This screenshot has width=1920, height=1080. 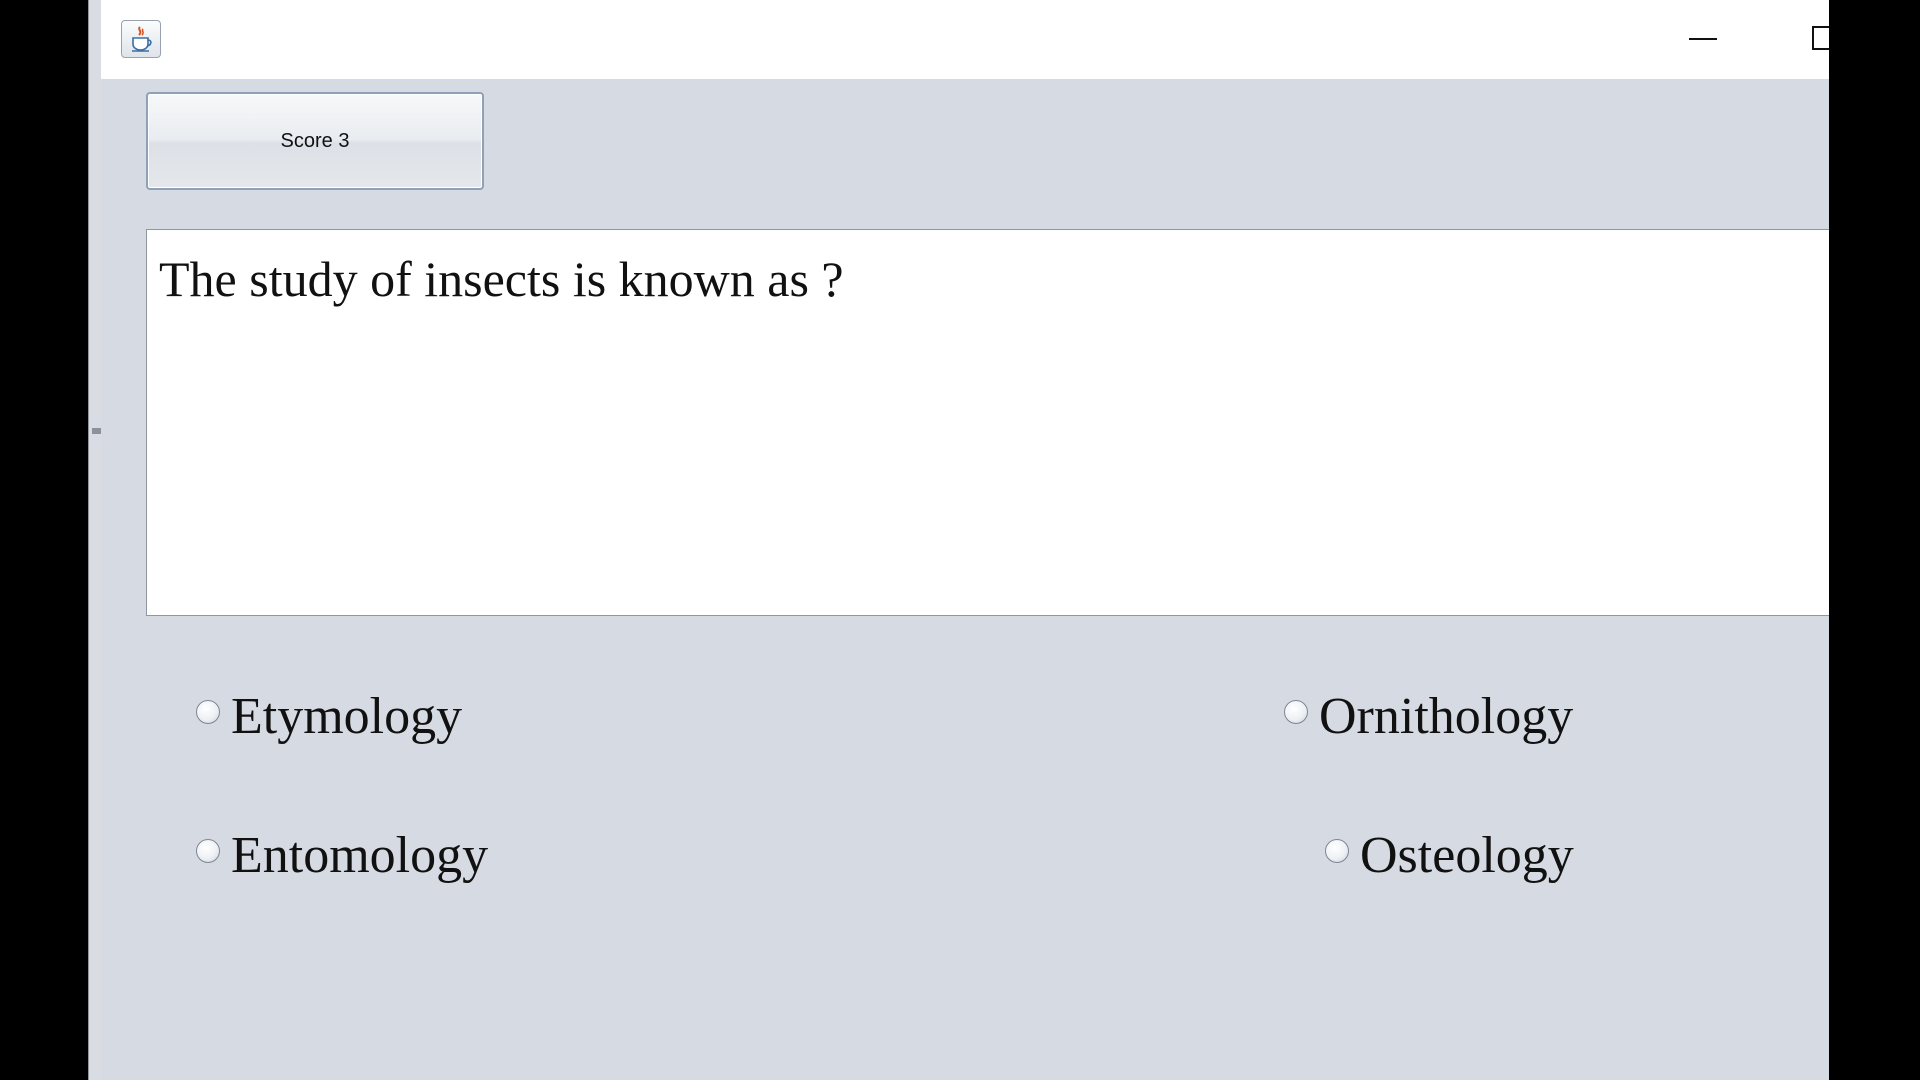 What do you see at coordinates (1703, 39) in the screenshot?
I see `minimize-icon` at bounding box center [1703, 39].